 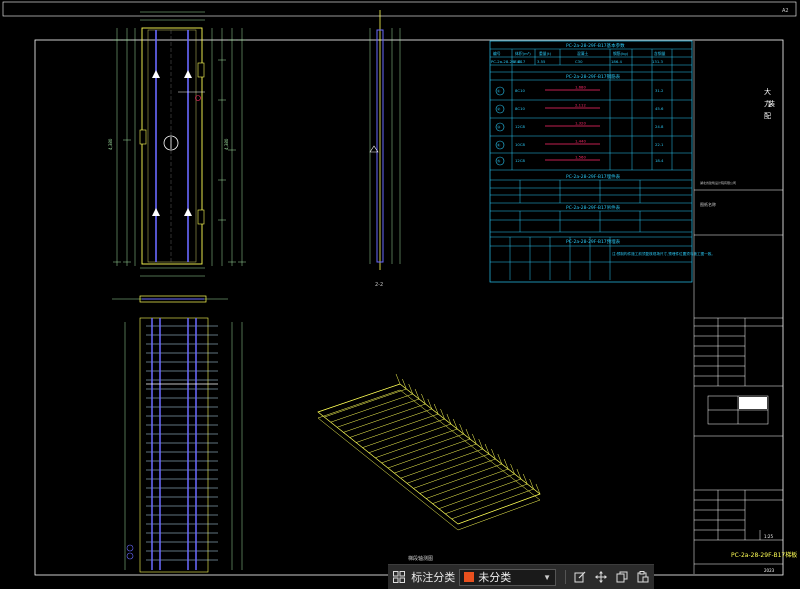 I want to click on annotation-toolbar: 标注分类 未分类 ▼, so click(x=521, y=576).